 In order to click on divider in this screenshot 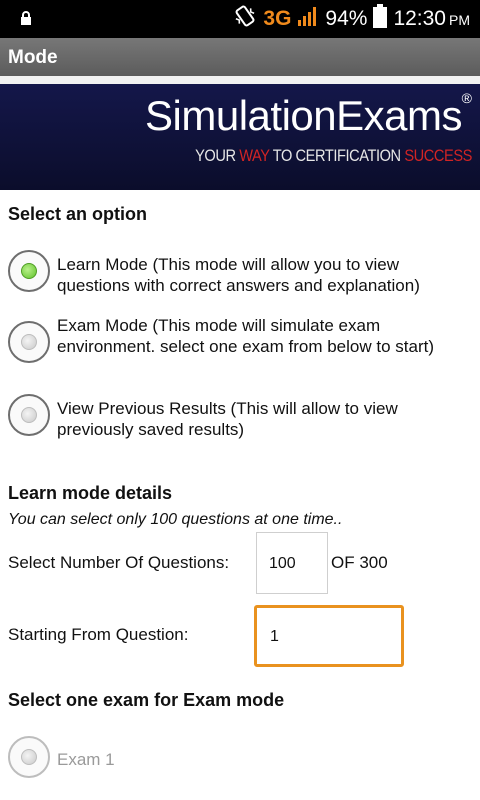, I will do `click(240, 80)`.